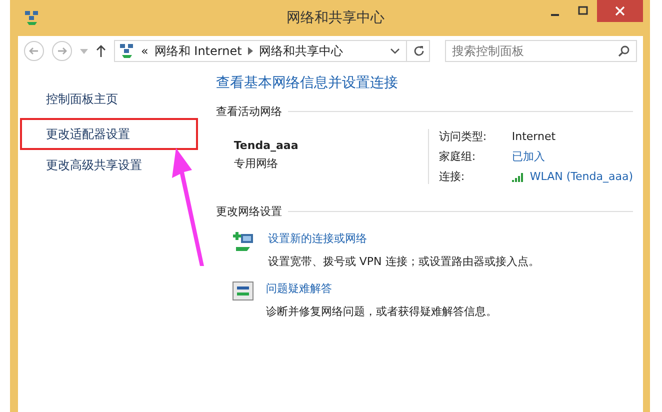  Describe the element at coordinates (419, 51) in the screenshot. I see `refresh-icon` at that location.